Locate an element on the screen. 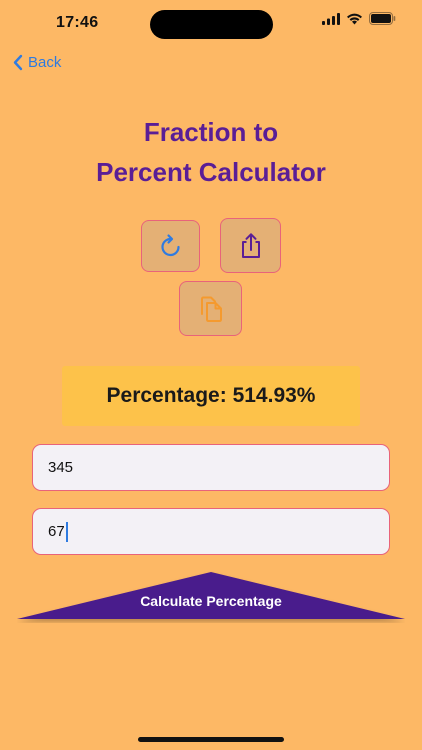 This screenshot has height=750, width=422. wifi-icon is located at coordinates (354, 18).